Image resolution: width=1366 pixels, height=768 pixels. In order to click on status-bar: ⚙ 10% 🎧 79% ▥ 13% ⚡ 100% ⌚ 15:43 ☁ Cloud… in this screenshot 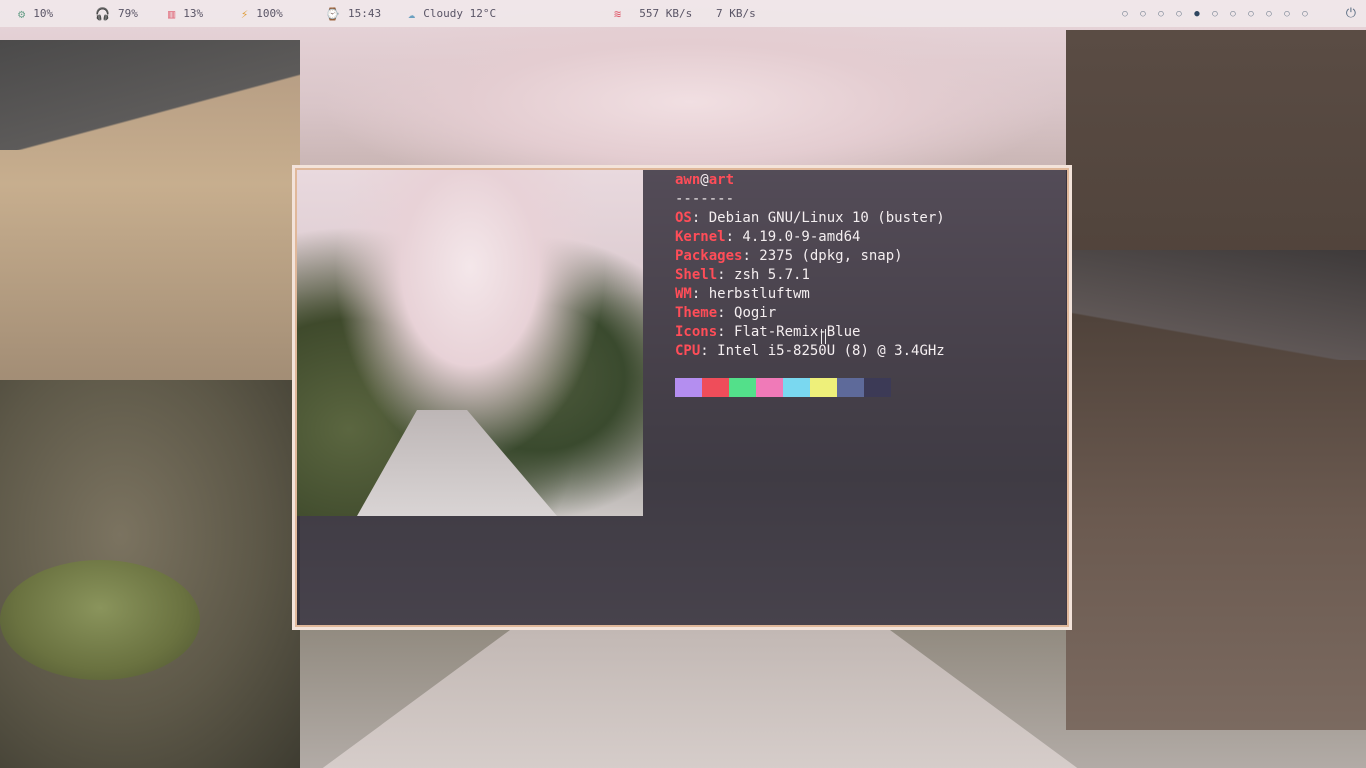, I will do `click(683, 13)`.